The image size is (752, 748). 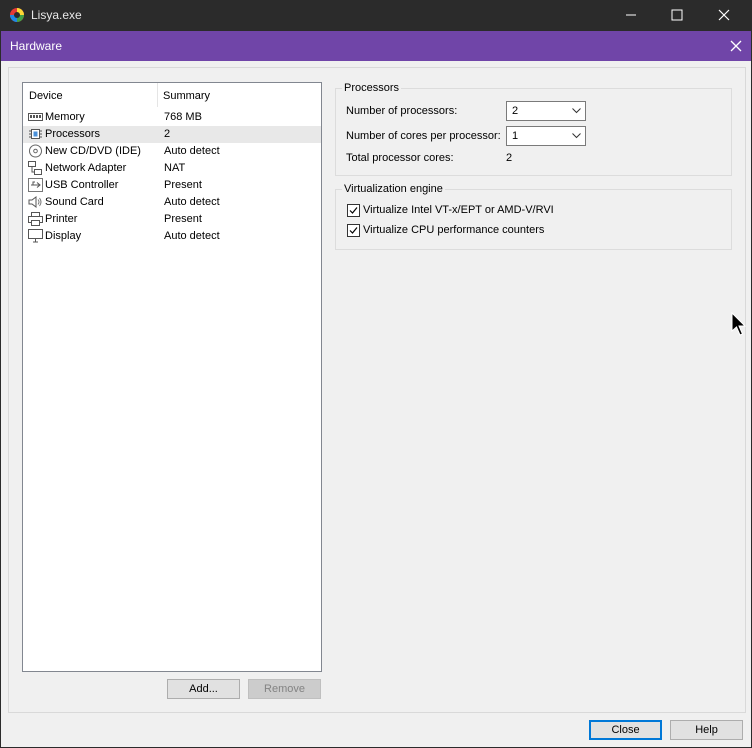 I want to click on printer-icon, so click(x=35, y=219).